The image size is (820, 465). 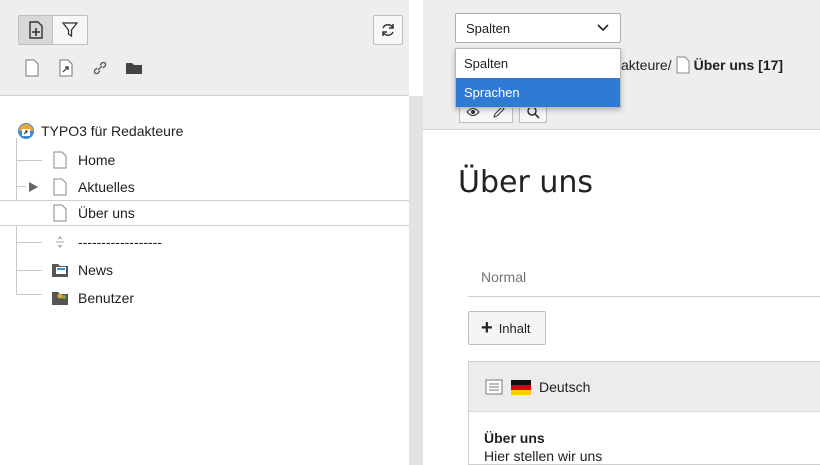 What do you see at coordinates (504, 277) in the screenshot?
I see `column-label: Normal` at bounding box center [504, 277].